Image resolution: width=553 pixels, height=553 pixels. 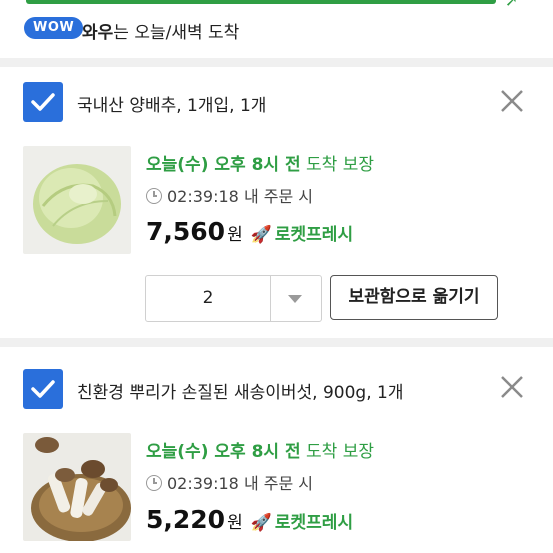 What do you see at coordinates (176, 33) in the screenshot?
I see `wow-rest-text: 는 오늘/새벽 도착` at bounding box center [176, 33].